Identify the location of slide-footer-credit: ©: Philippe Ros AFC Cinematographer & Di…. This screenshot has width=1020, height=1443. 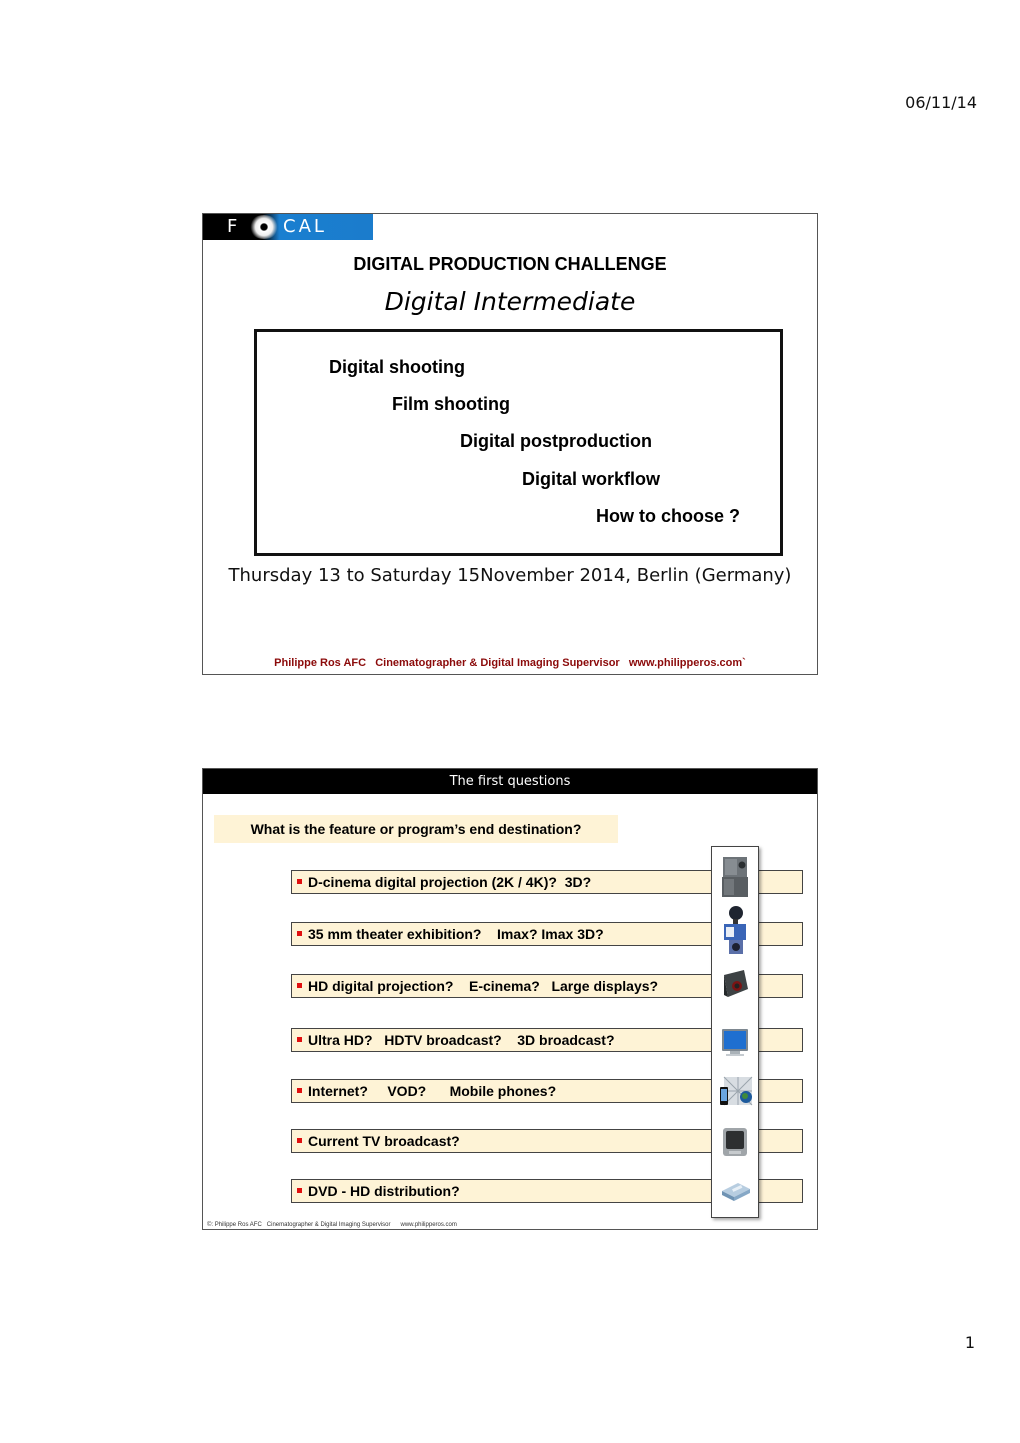
(332, 1225).